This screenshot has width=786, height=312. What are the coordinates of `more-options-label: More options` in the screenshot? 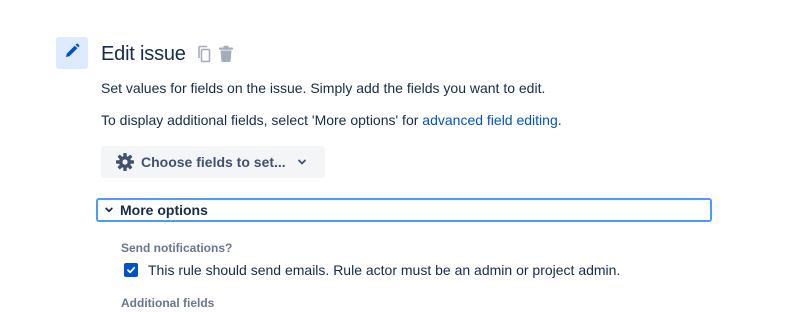 It's located at (164, 210).